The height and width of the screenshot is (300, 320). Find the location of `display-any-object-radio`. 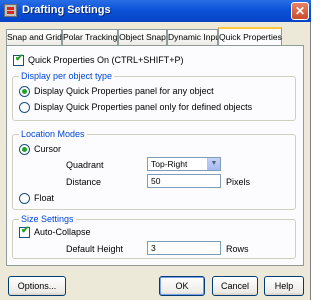

display-any-object-radio is located at coordinates (24, 91).